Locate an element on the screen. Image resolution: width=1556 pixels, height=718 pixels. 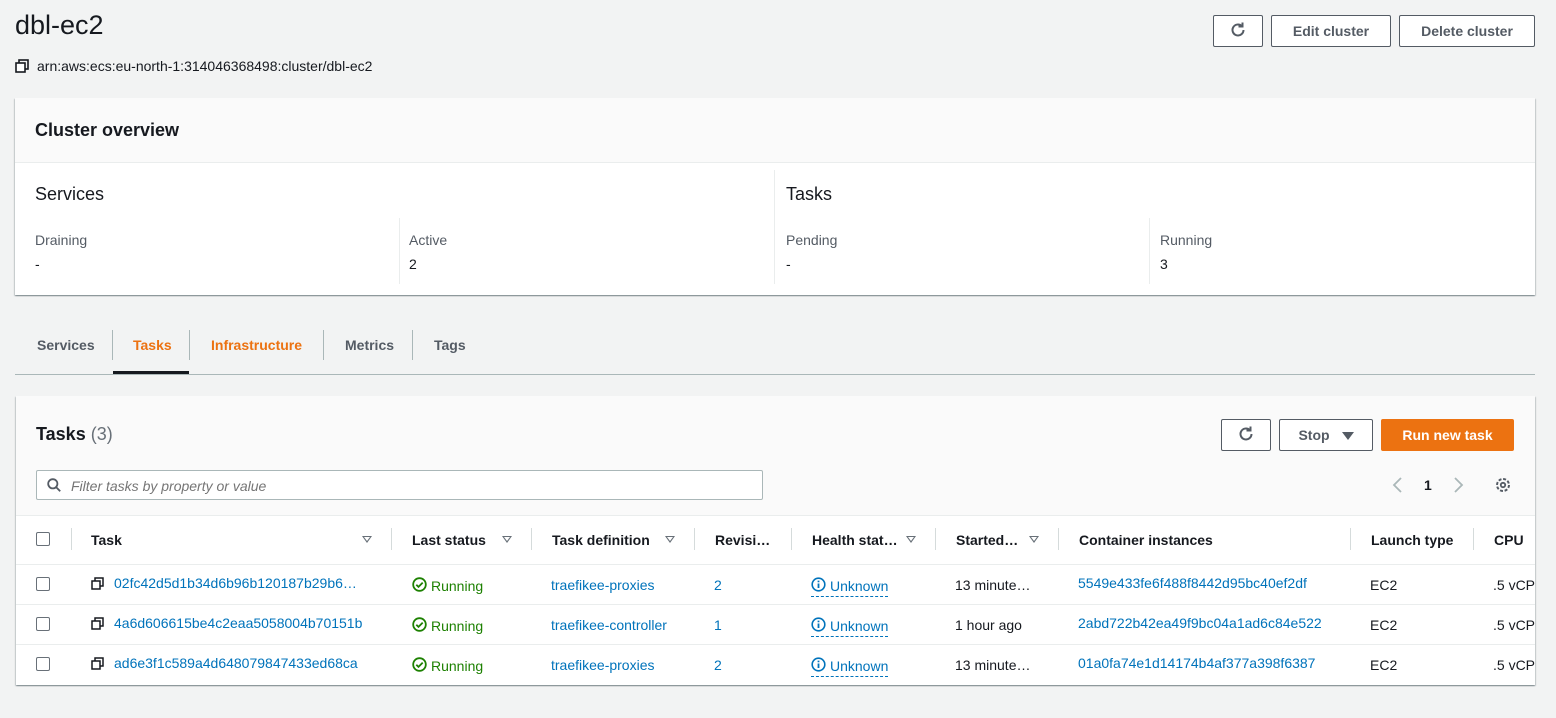
container-instance-link: 2abd722b42ea49f9bc04a1ad6c84e522 is located at coordinates (1200, 623).